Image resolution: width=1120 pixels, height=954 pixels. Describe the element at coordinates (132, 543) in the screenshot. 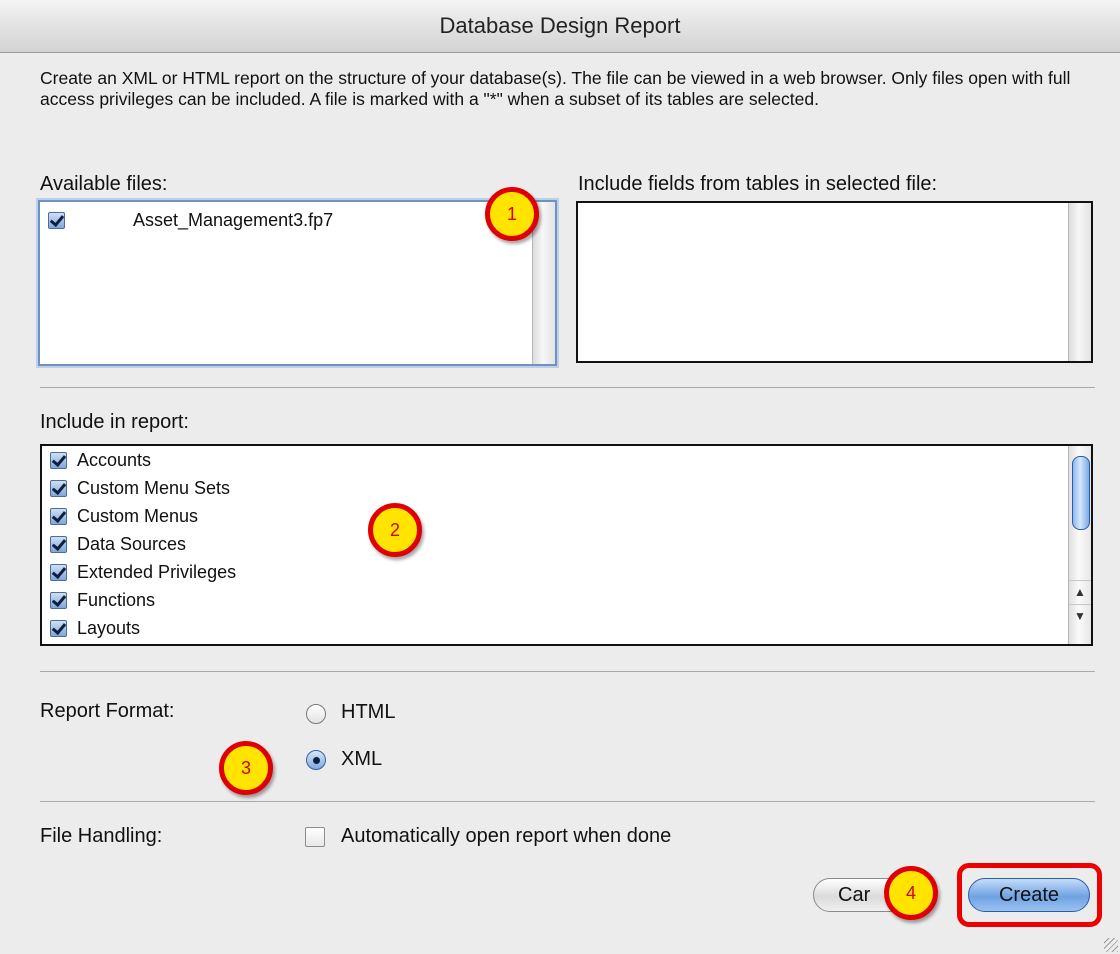

I see `report-item-label: Data Sources` at that location.